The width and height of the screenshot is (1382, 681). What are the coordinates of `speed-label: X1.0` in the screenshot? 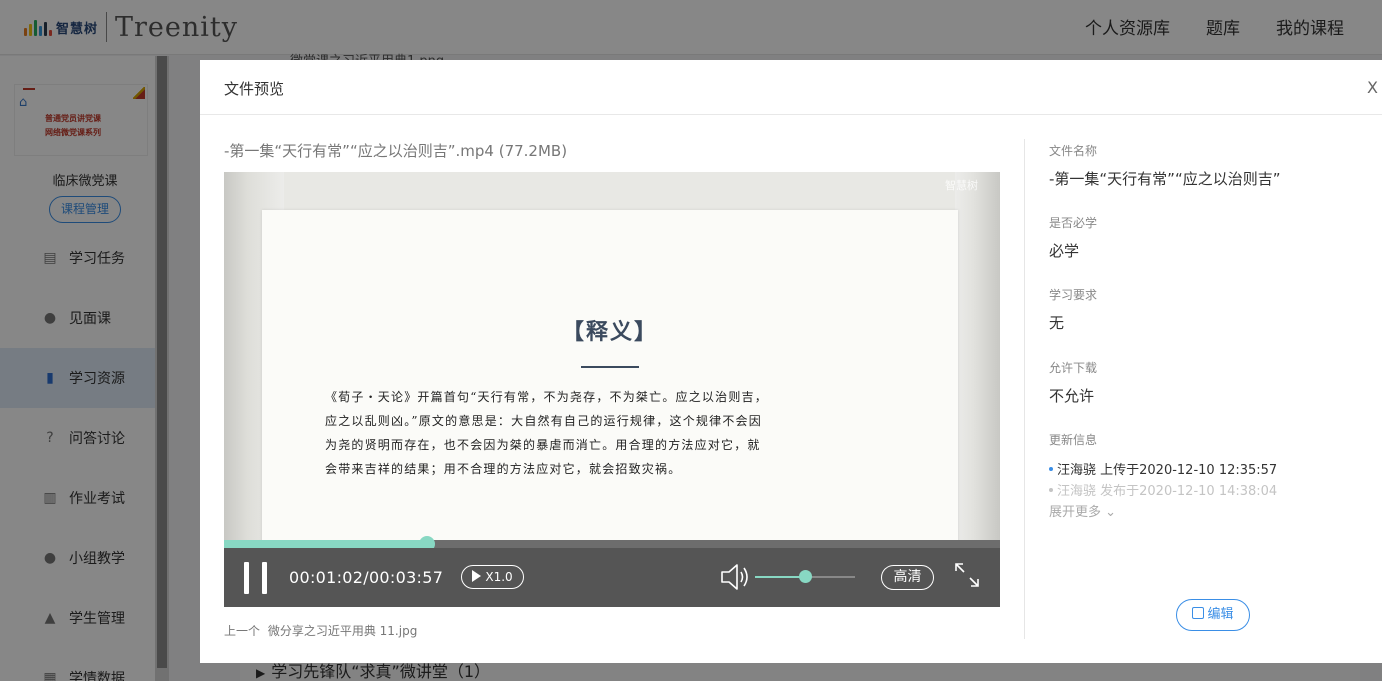 It's located at (499, 577).